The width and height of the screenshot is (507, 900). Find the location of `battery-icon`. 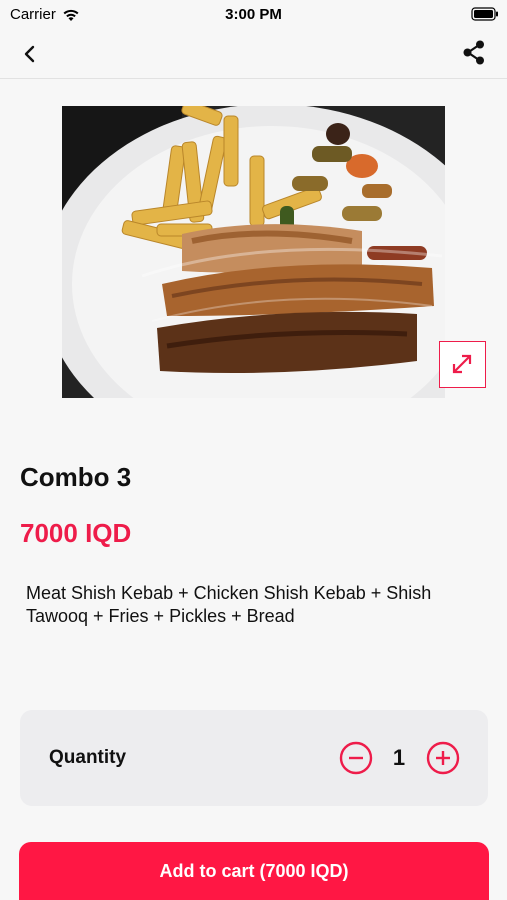

battery-icon is located at coordinates (484, 14).